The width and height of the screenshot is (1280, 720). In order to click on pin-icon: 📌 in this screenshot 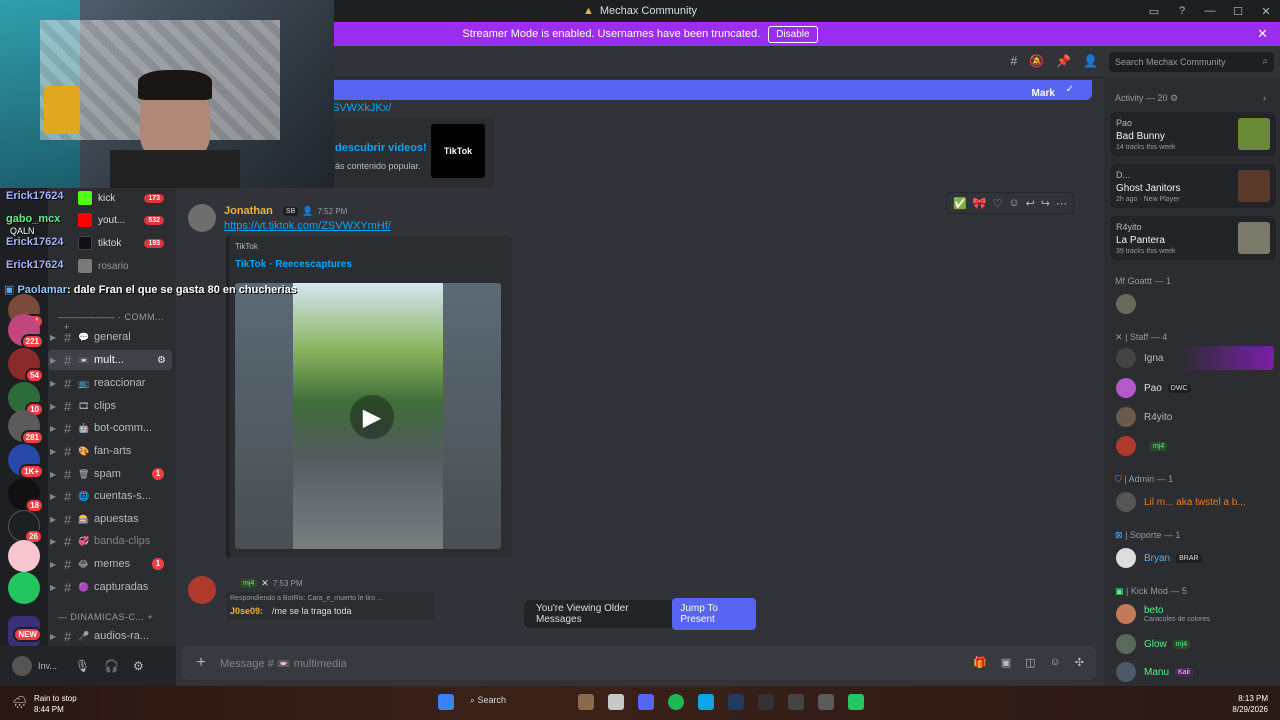, I will do `click(1063, 61)`.